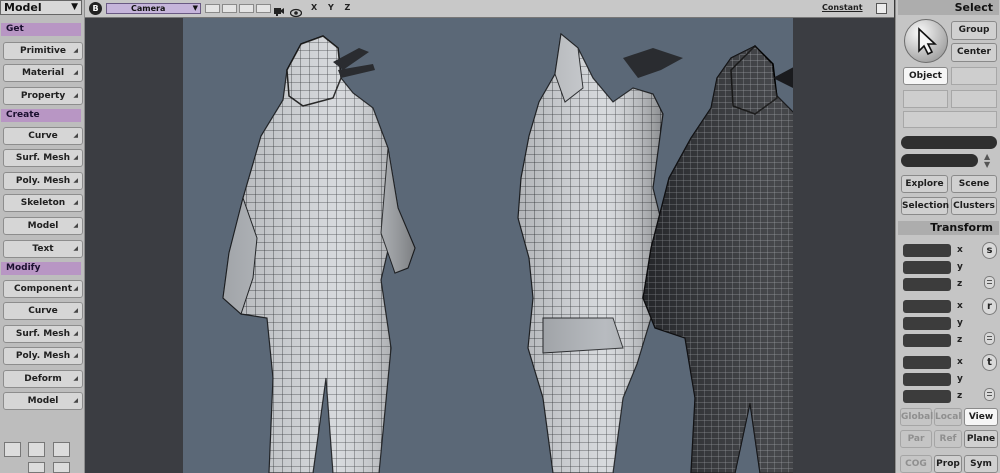  What do you see at coordinates (927, 306) in the screenshot?
I see `rotate-x-field` at bounding box center [927, 306].